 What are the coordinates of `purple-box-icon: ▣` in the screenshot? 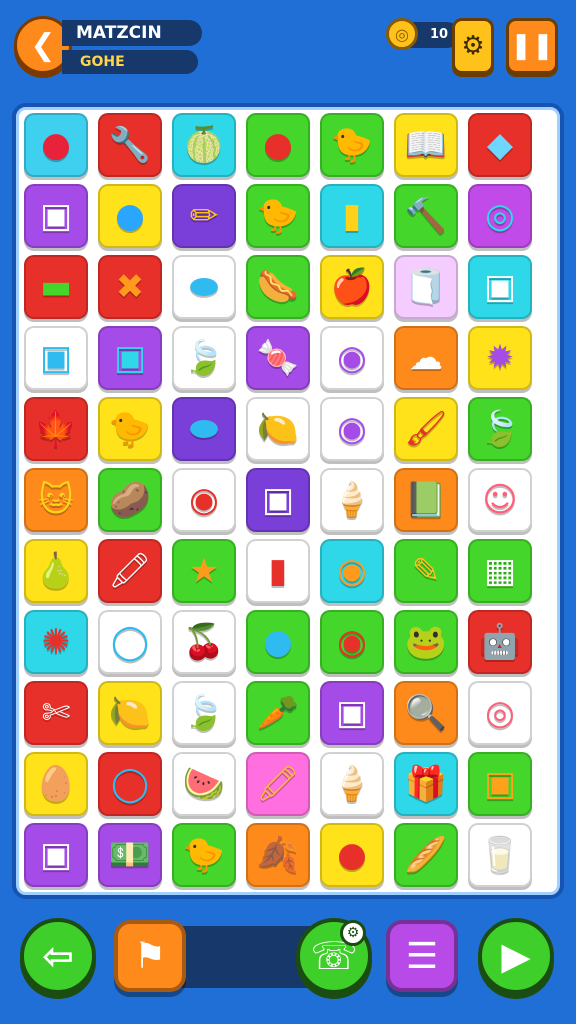 It's located at (352, 713).